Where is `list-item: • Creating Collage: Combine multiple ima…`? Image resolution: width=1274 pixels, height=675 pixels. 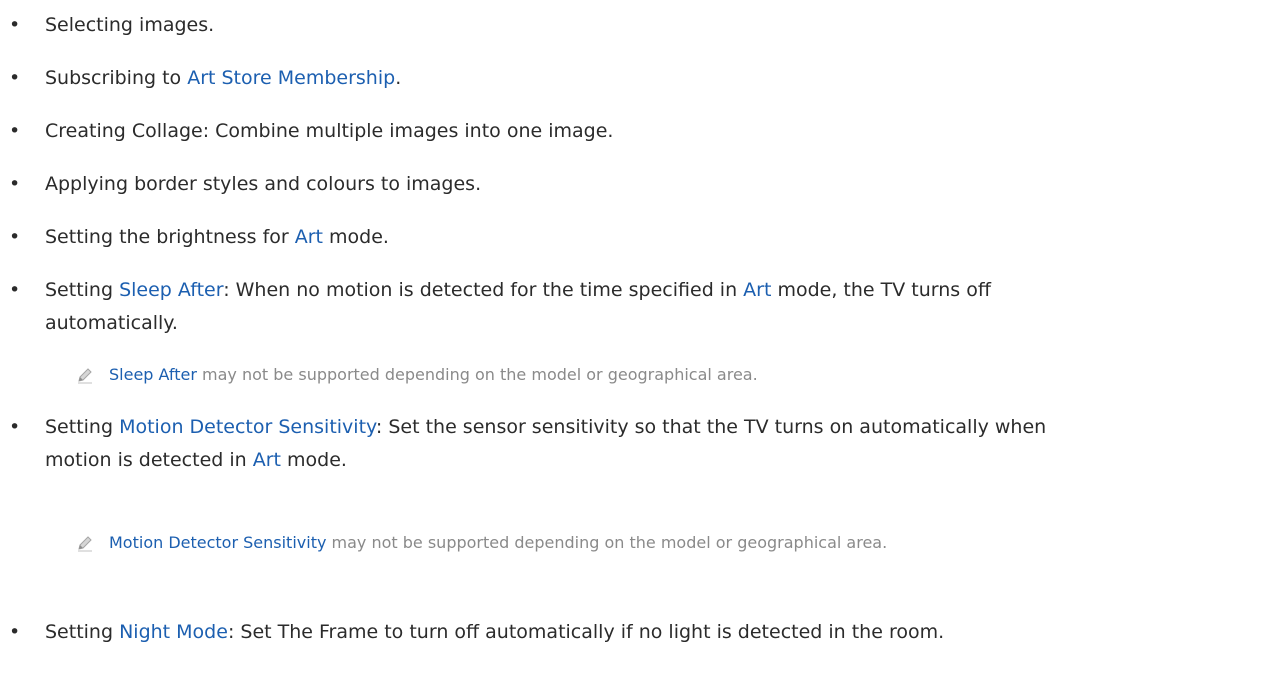
list-item: • Creating Collage: Combine multiple ima… is located at coordinates (630, 131).